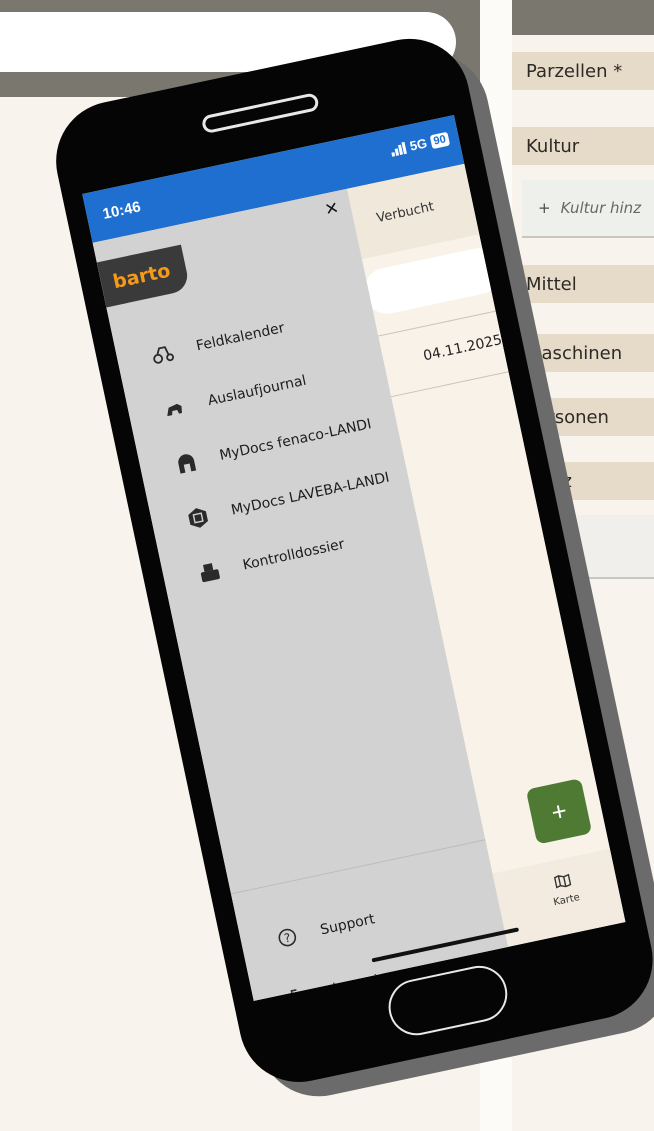 This screenshot has height=1131, width=654. Describe the element at coordinates (257, 391) in the screenshot. I see `menu-item-label: Auslaufjournal` at that location.